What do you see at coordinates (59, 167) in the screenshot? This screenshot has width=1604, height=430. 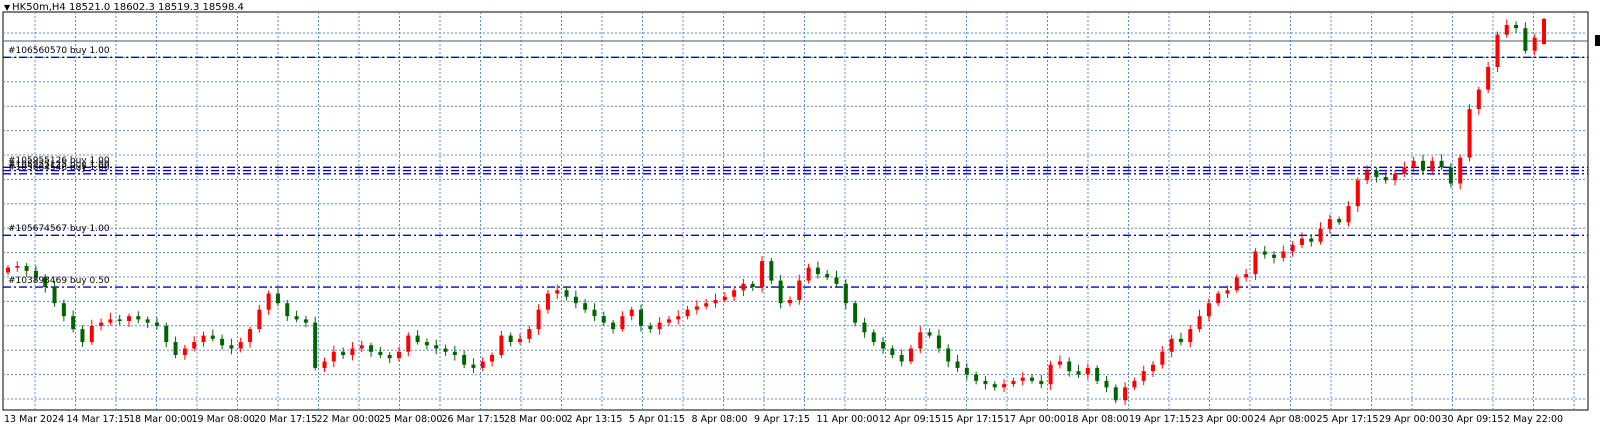 I see `order-label: #105664548 buy 1.00` at bounding box center [59, 167].